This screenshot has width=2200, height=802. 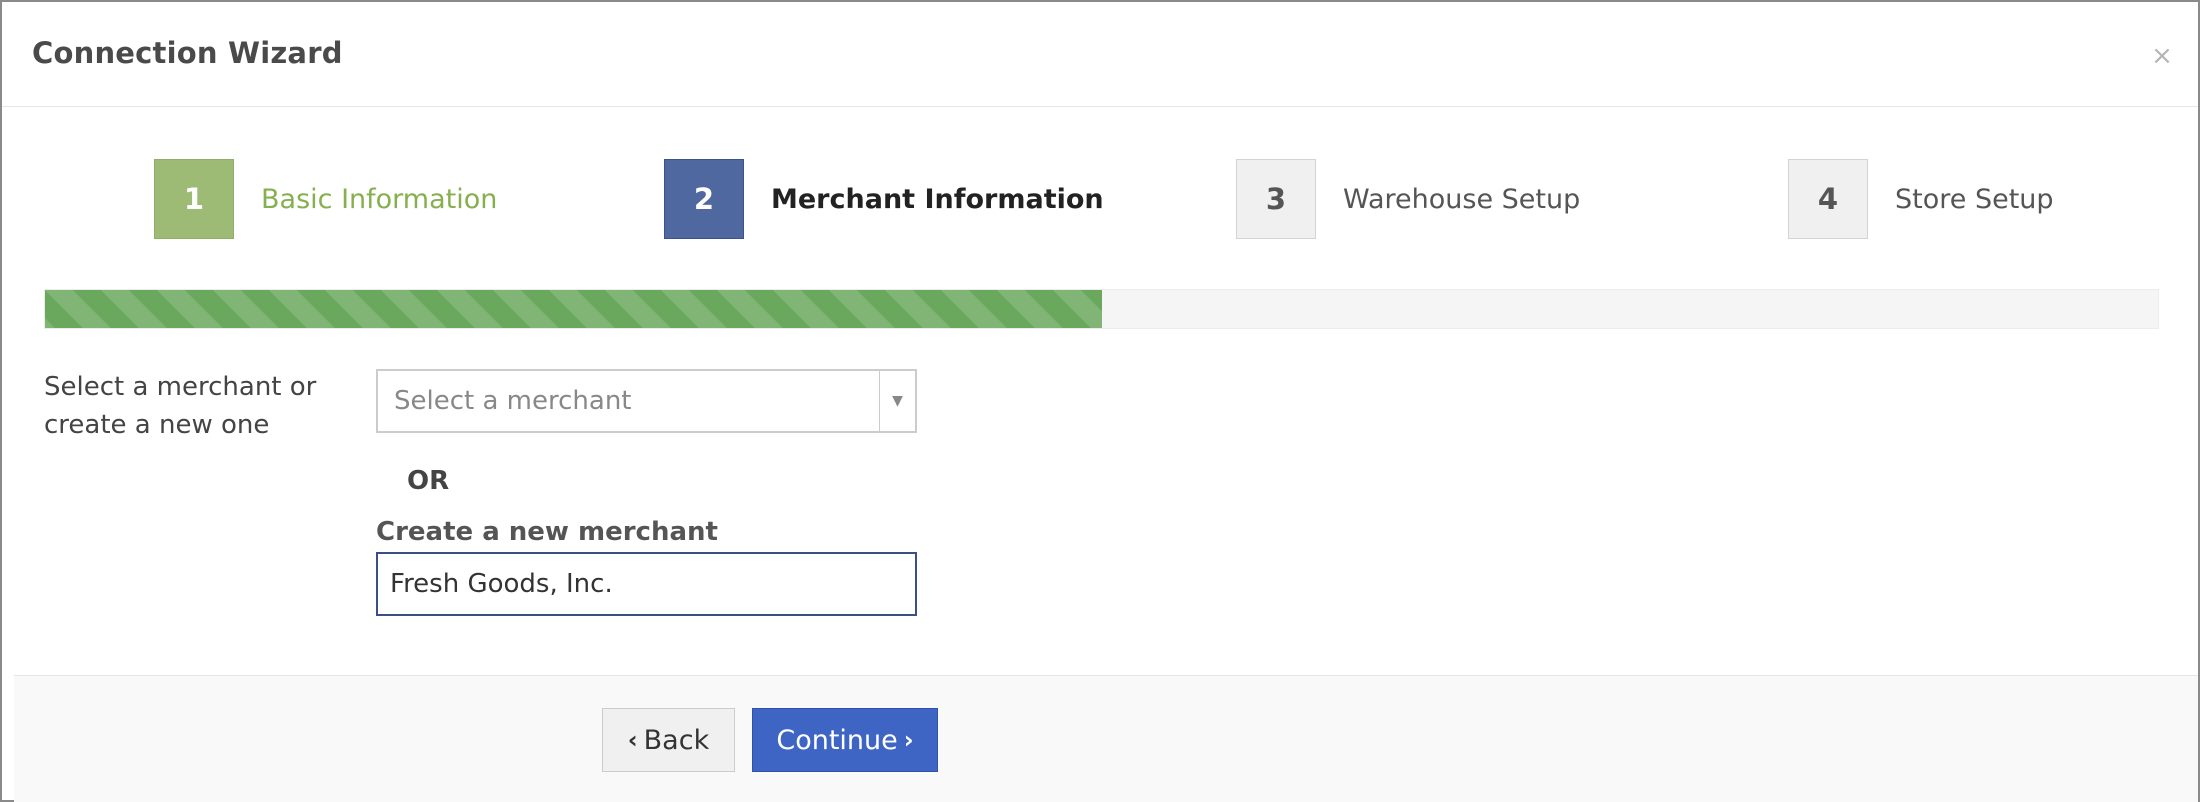 I want to click on chevron-right-icon: ›, so click(x=908, y=740).